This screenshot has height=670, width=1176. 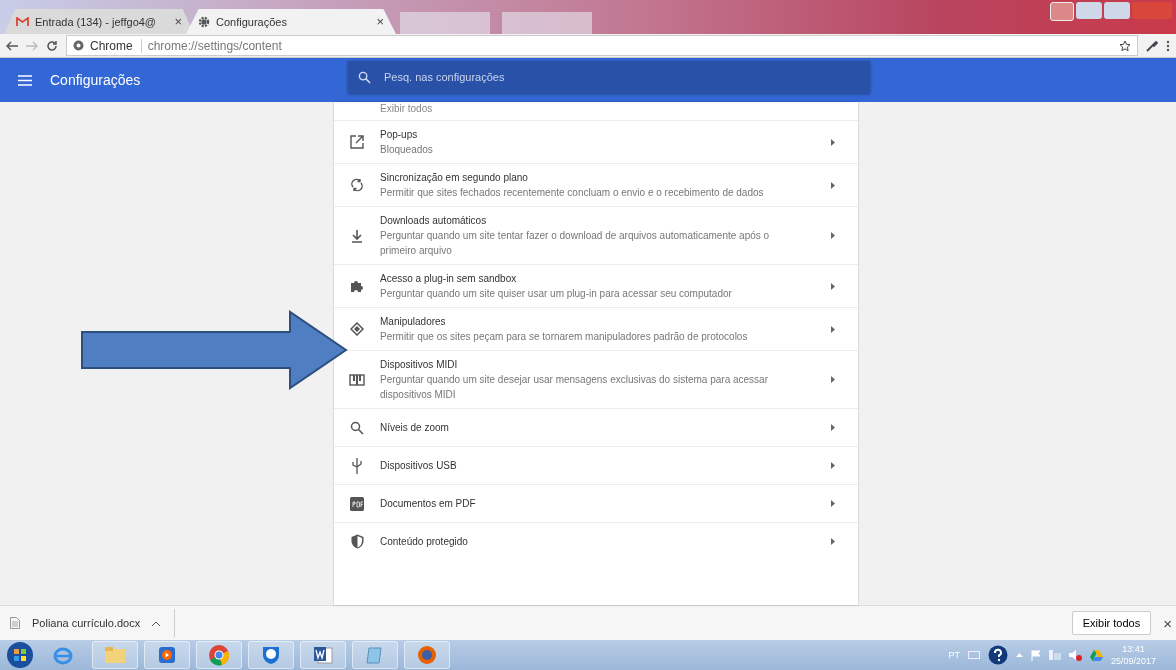 I want to click on browser-tab: Configurações ×, so click(x=291, y=21).